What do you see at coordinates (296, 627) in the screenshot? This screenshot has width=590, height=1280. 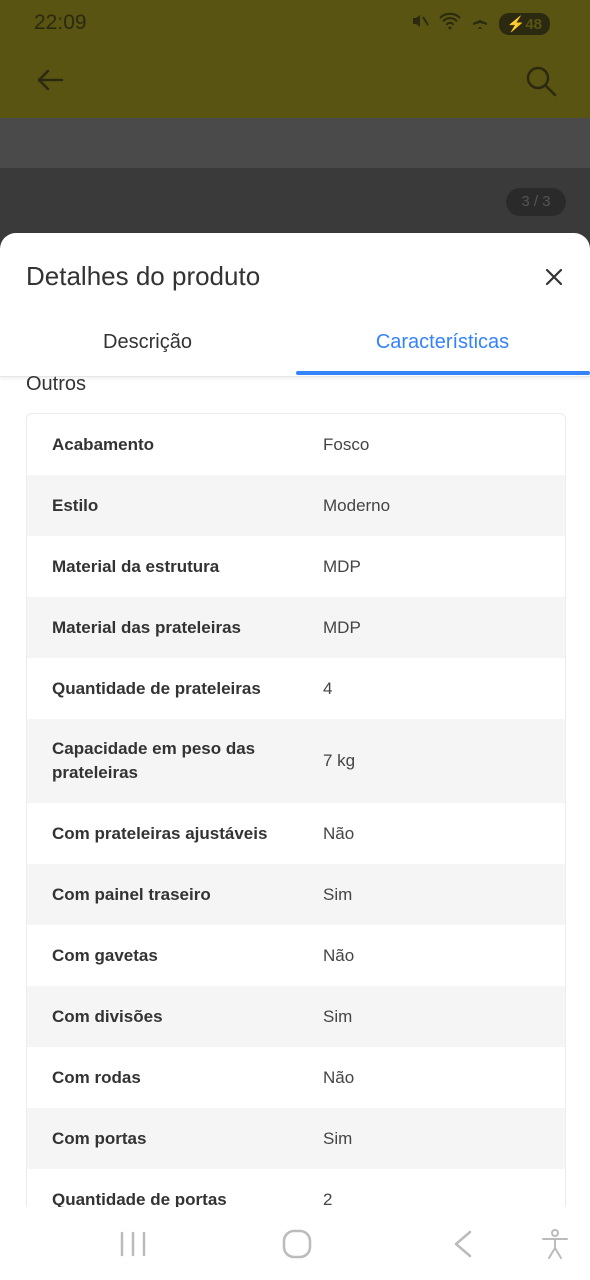 I see `spec-row: Material das prateleiras MDP` at bounding box center [296, 627].